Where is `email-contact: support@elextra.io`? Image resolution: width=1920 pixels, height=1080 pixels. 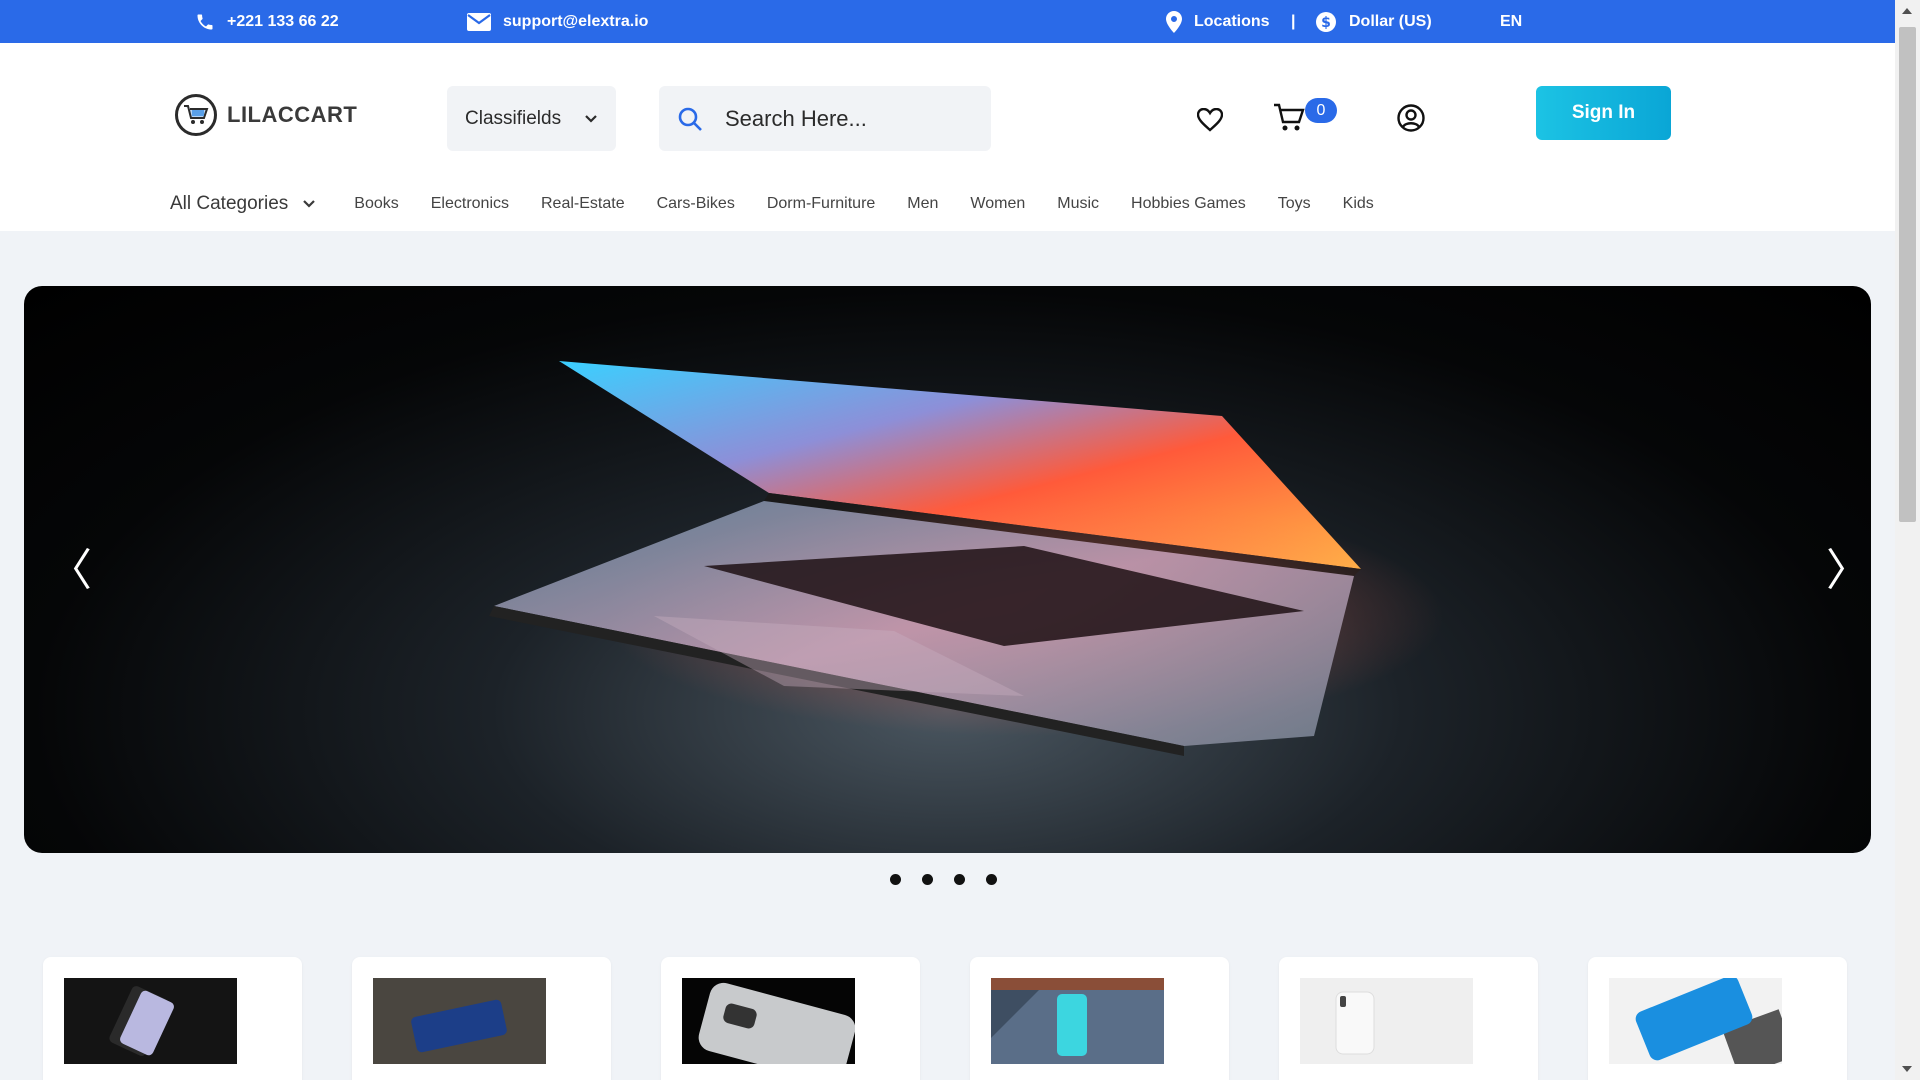
email-contact: support@elextra.io is located at coordinates (557, 21).